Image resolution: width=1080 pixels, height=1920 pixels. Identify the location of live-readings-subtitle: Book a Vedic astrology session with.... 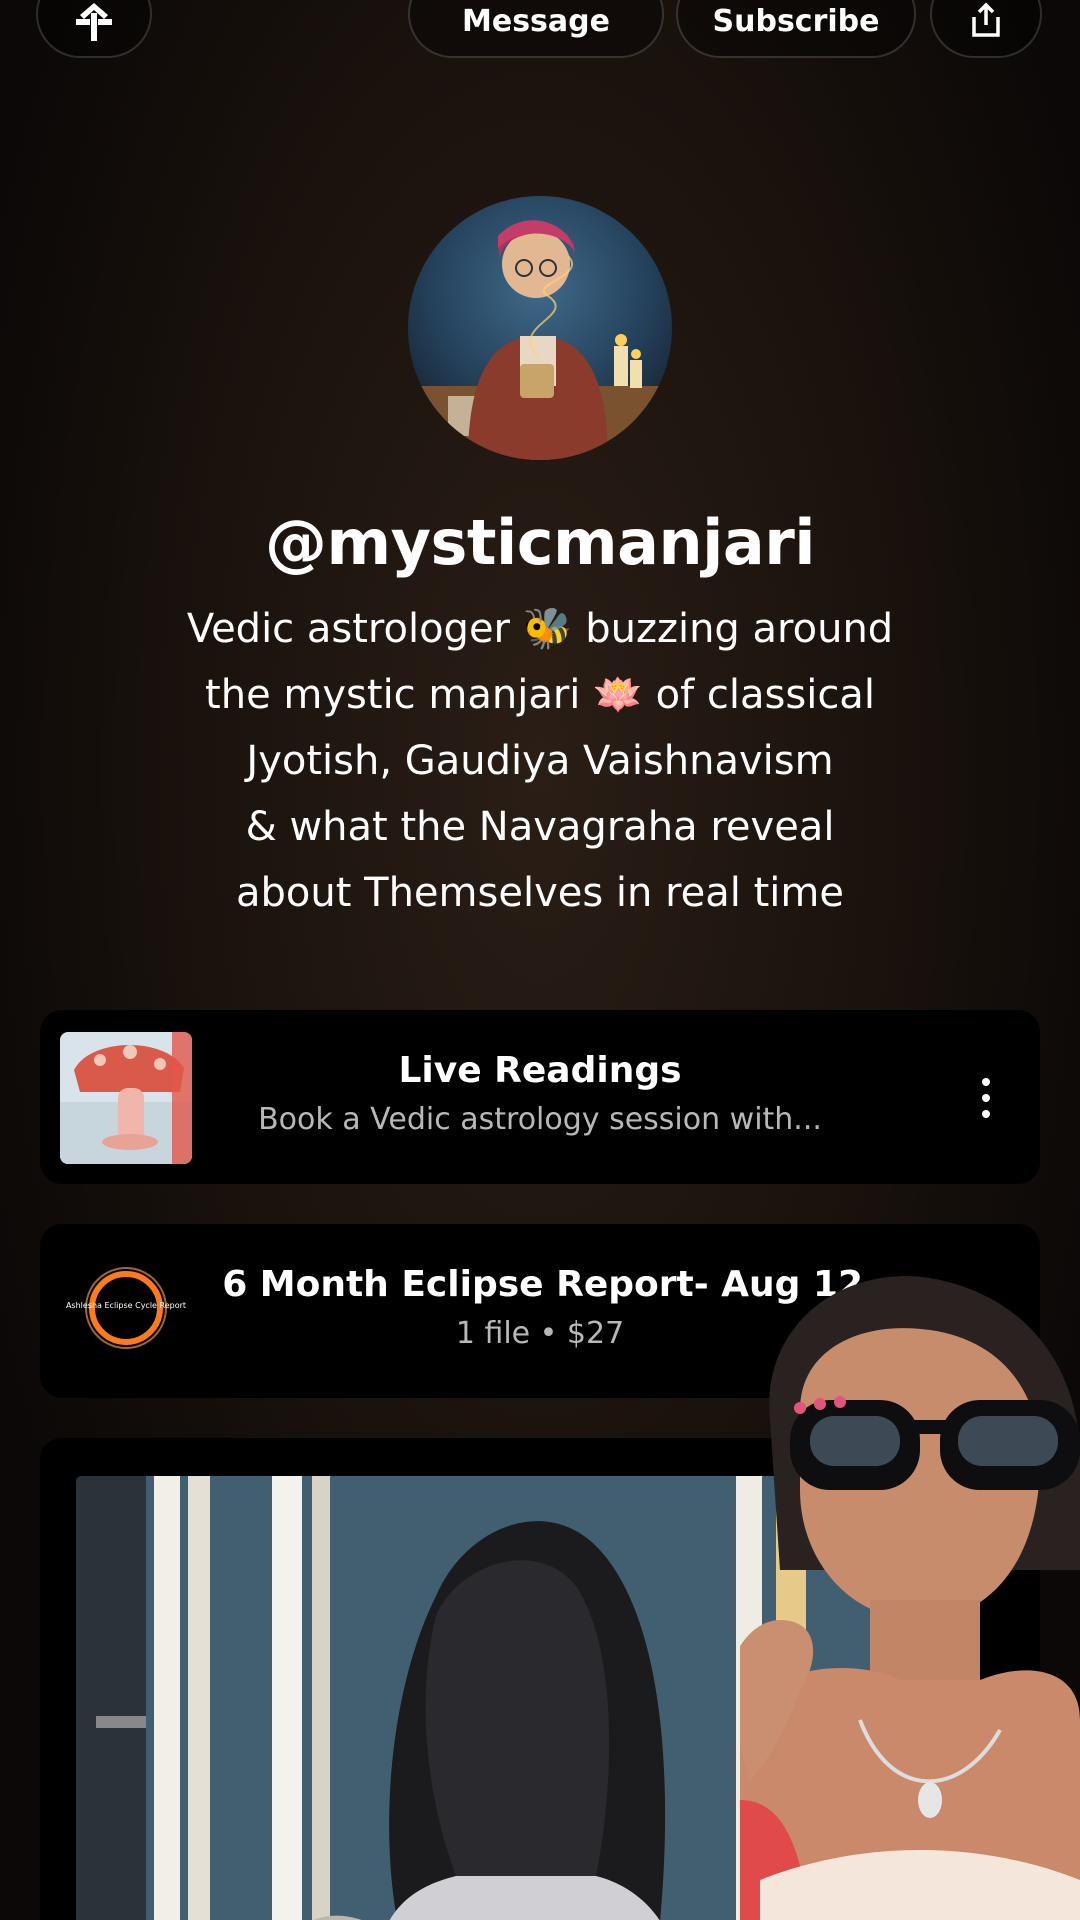
(540, 1119).